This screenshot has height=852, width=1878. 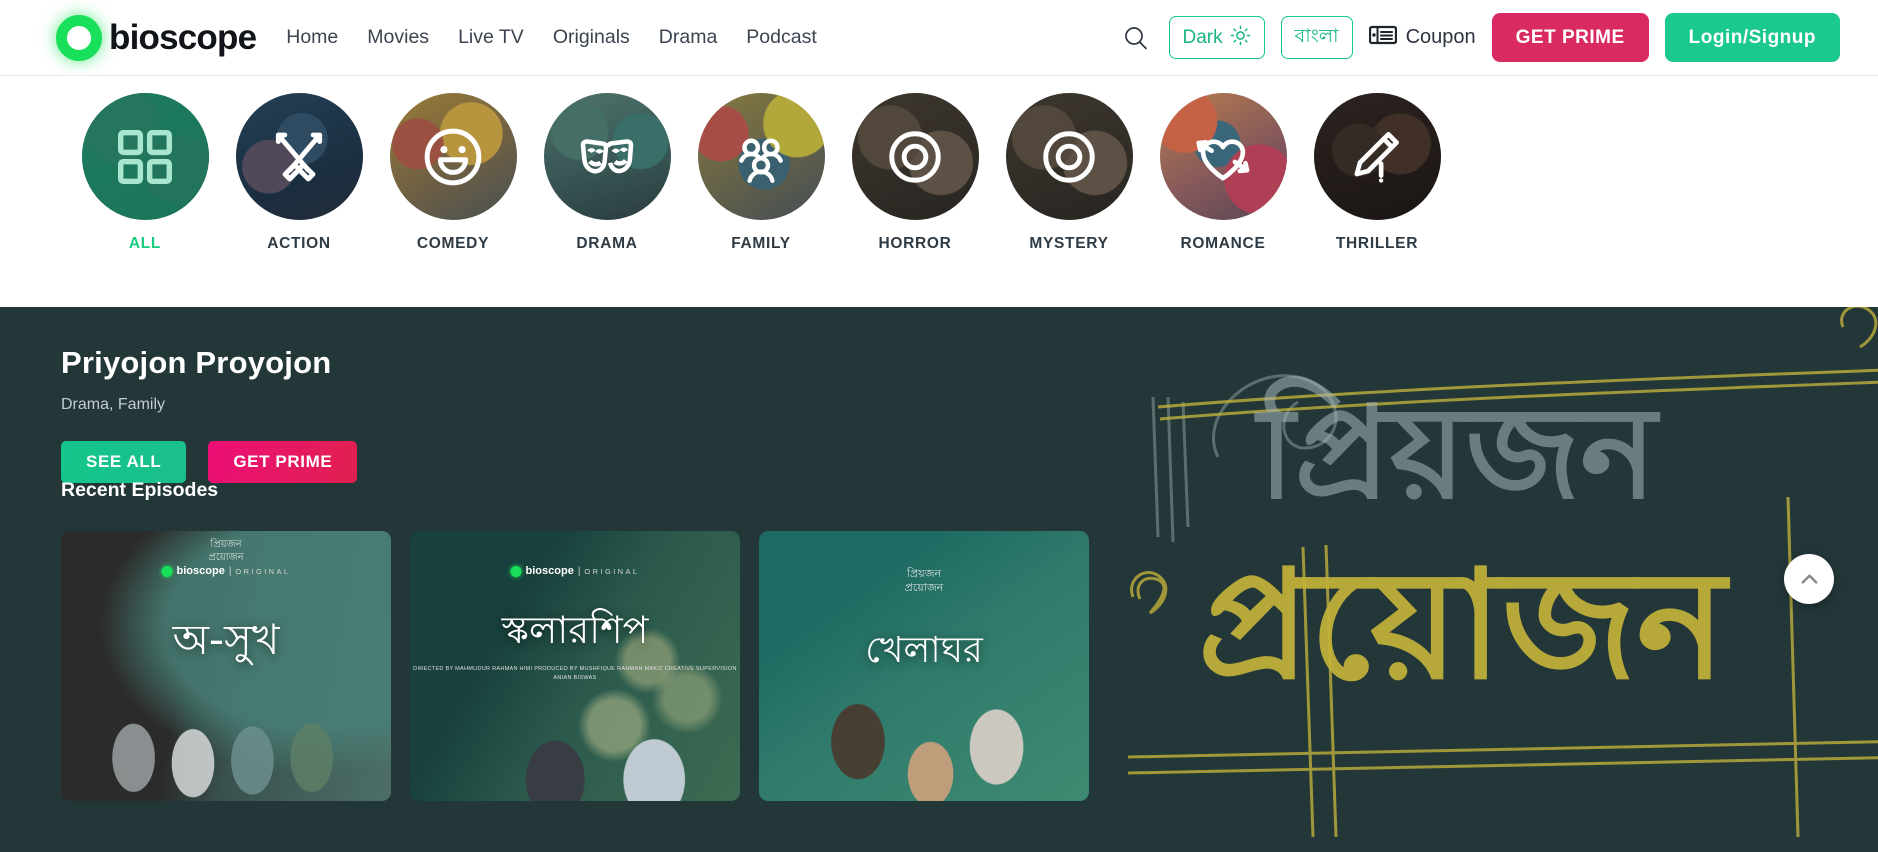 I want to click on nav-item-podcast: Podcast, so click(x=781, y=37).